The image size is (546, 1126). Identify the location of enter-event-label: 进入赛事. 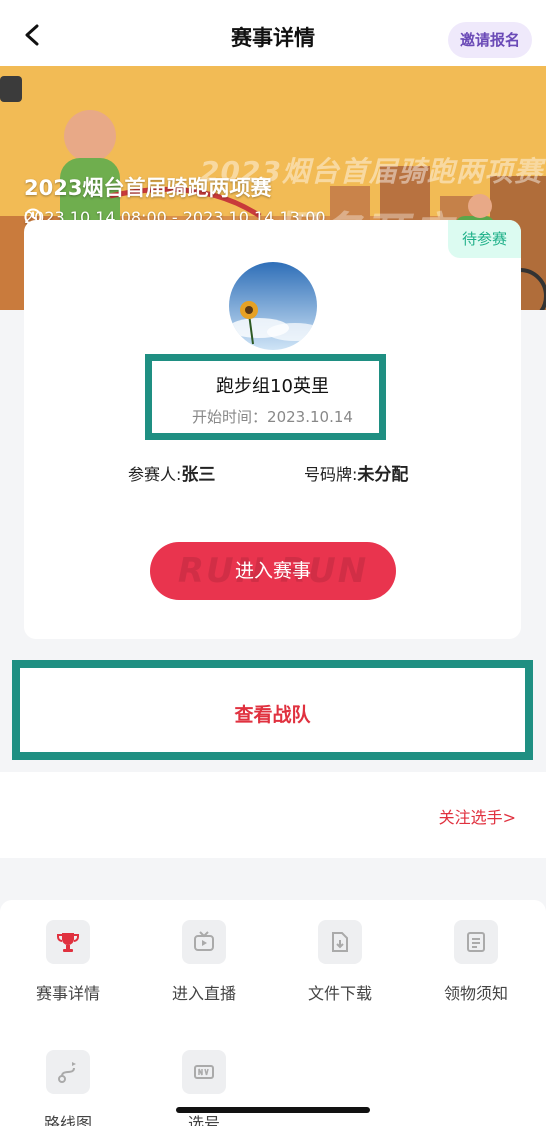
(272, 571).